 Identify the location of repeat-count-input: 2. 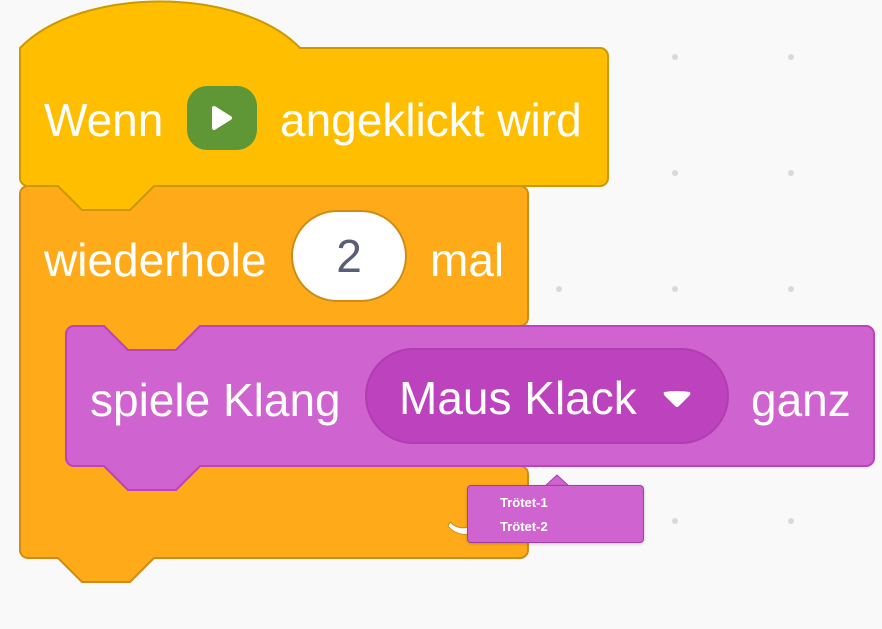
(349, 256).